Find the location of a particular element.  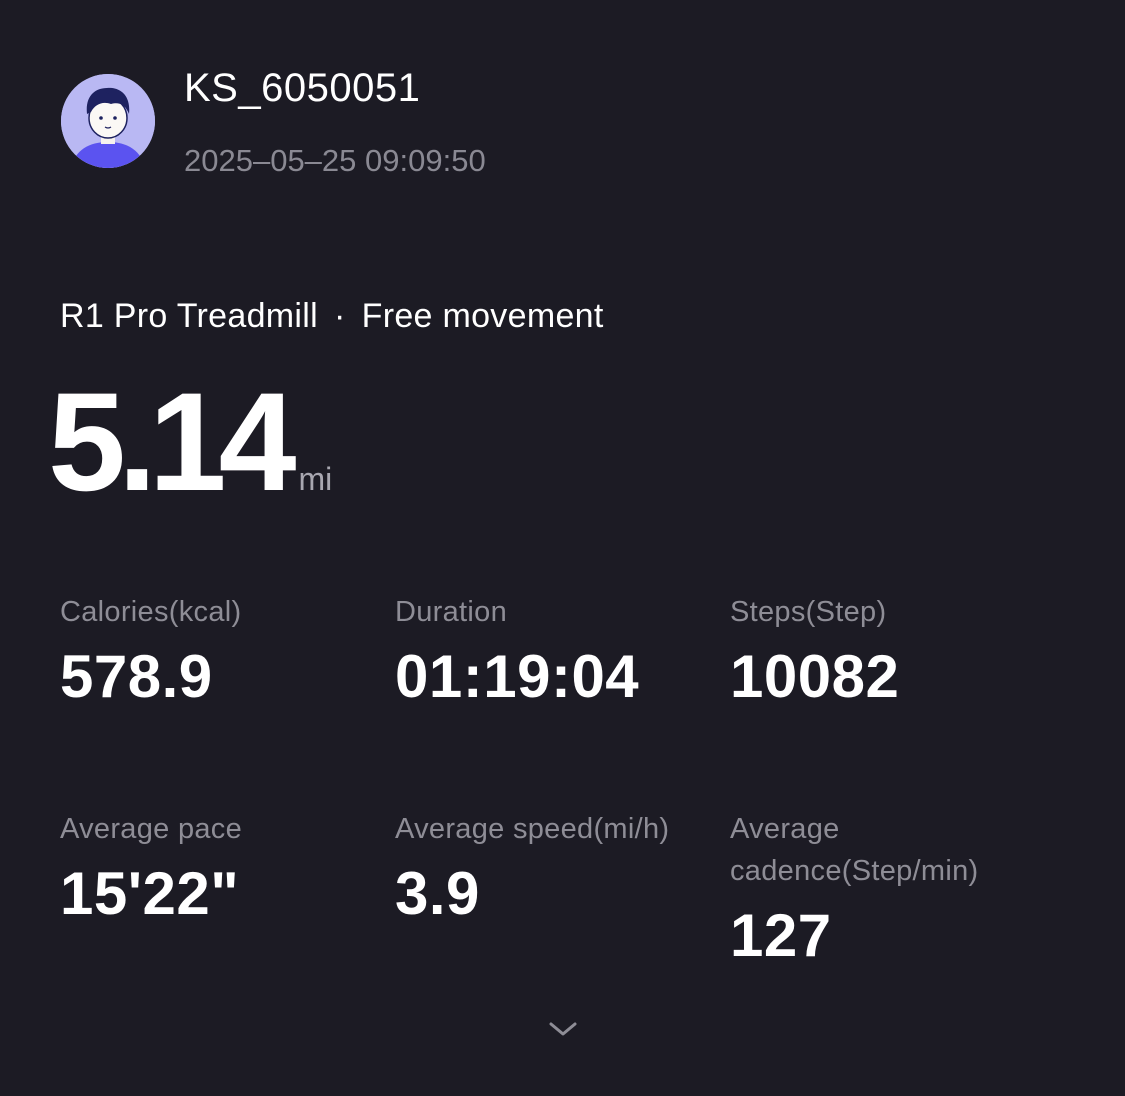

avatar-icon is located at coordinates (108, 121).